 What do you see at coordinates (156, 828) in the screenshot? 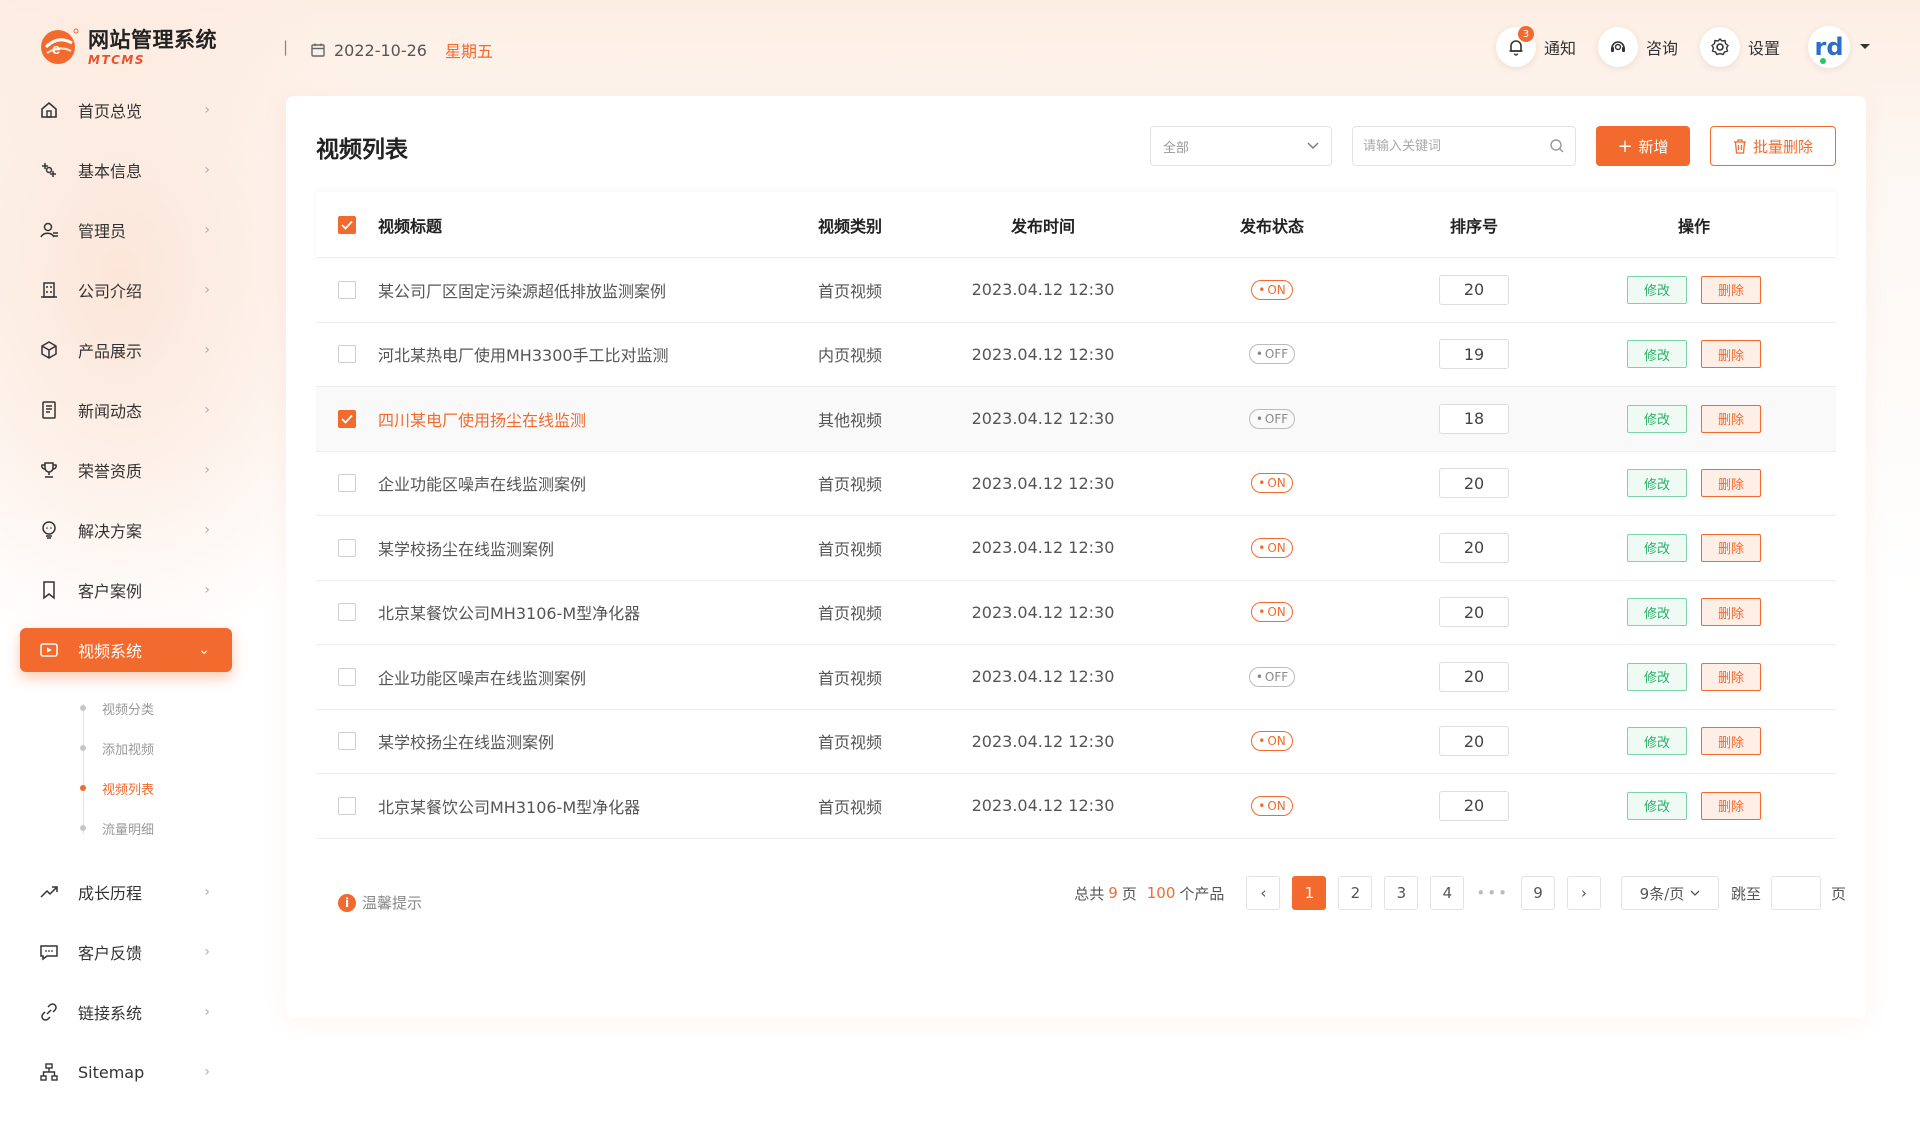
I see `subnav-item-traffic: 流量明细` at bounding box center [156, 828].